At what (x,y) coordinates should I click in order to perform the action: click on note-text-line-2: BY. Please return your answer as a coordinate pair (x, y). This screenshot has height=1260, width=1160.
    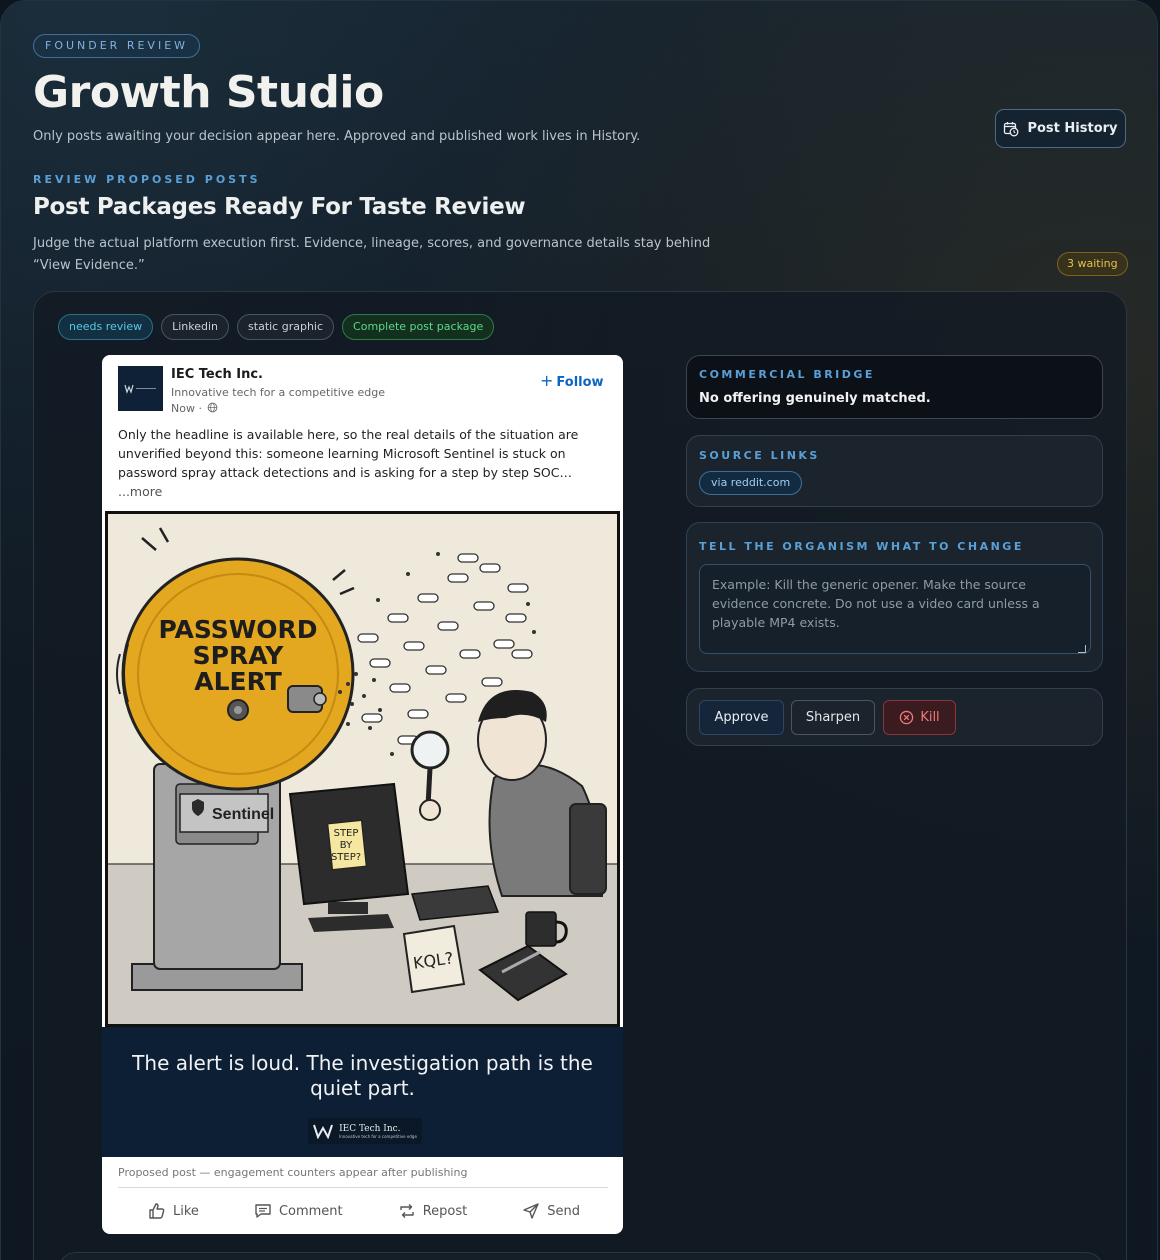
    Looking at the image, I should click on (346, 845).